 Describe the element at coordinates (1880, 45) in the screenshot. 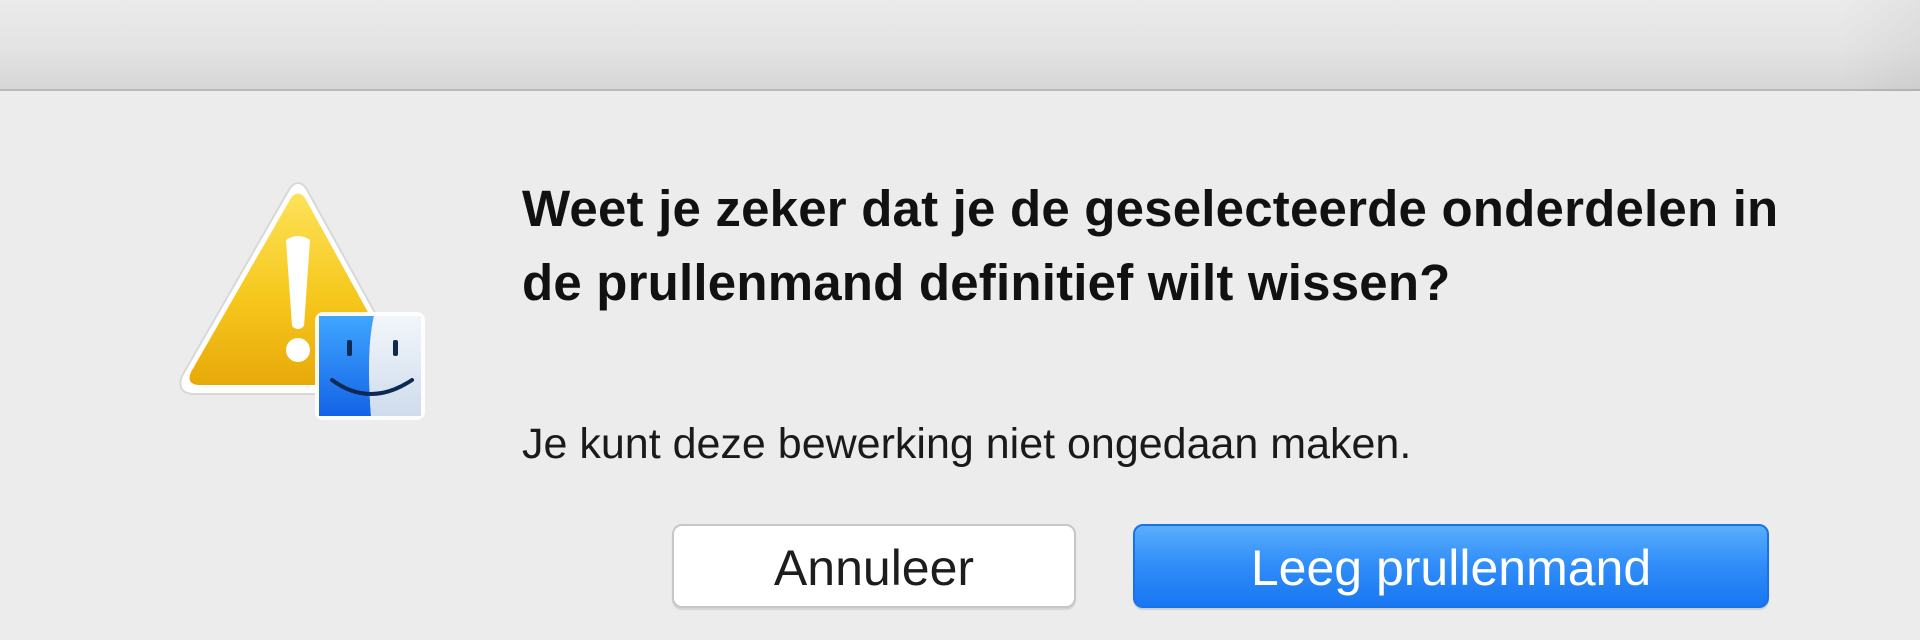

I see `titlebar-edge` at that location.